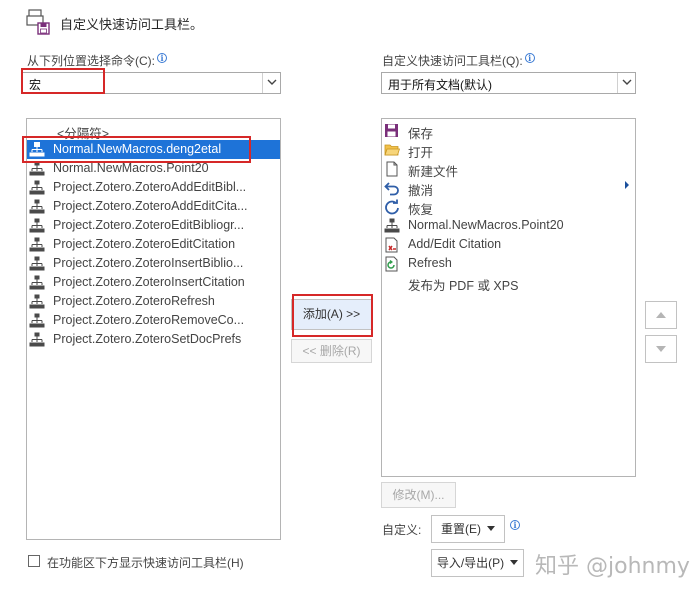 This screenshot has width=690, height=592. Describe the element at coordinates (392, 245) in the screenshot. I see `citation-icon` at that location.